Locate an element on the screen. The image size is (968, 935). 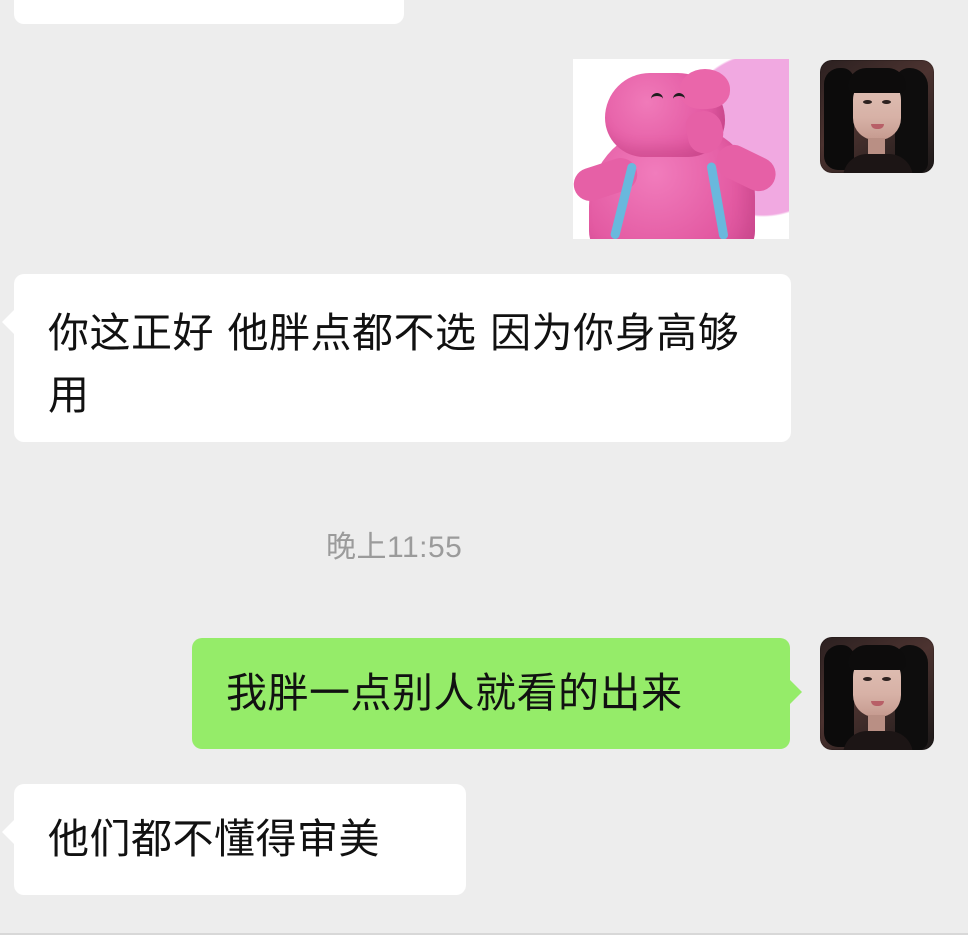
elephant-ear is located at coordinates (705, 89).